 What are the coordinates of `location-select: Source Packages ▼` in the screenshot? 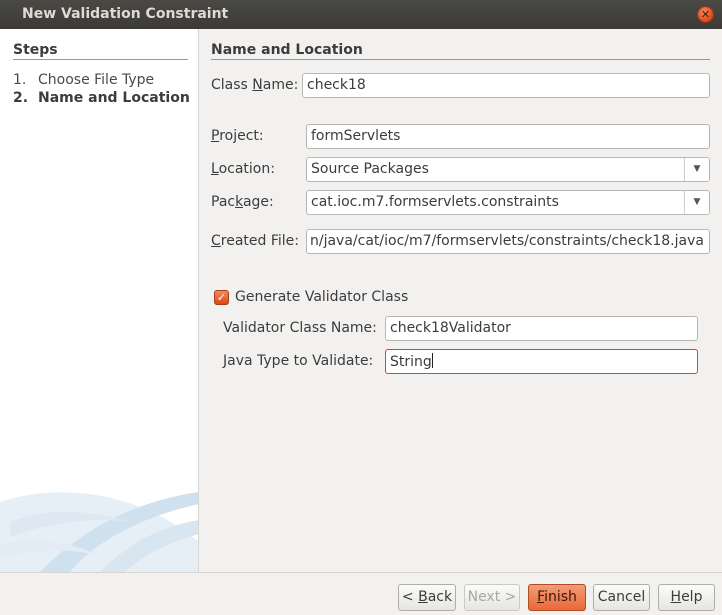 It's located at (508, 169).